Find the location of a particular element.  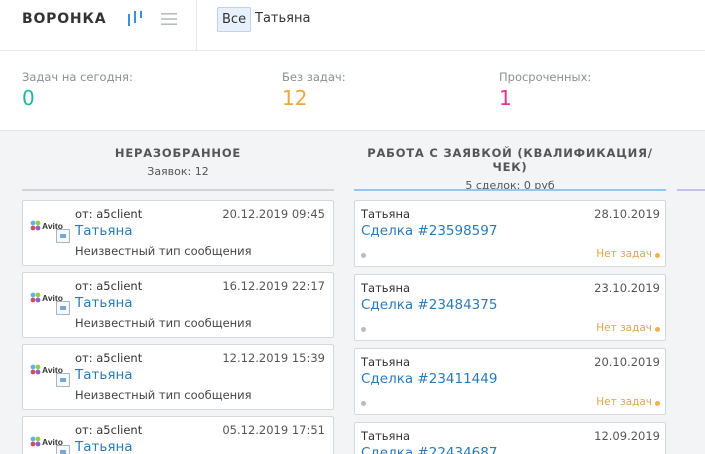

deal-date: 12.09.2019 is located at coordinates (627, 436).